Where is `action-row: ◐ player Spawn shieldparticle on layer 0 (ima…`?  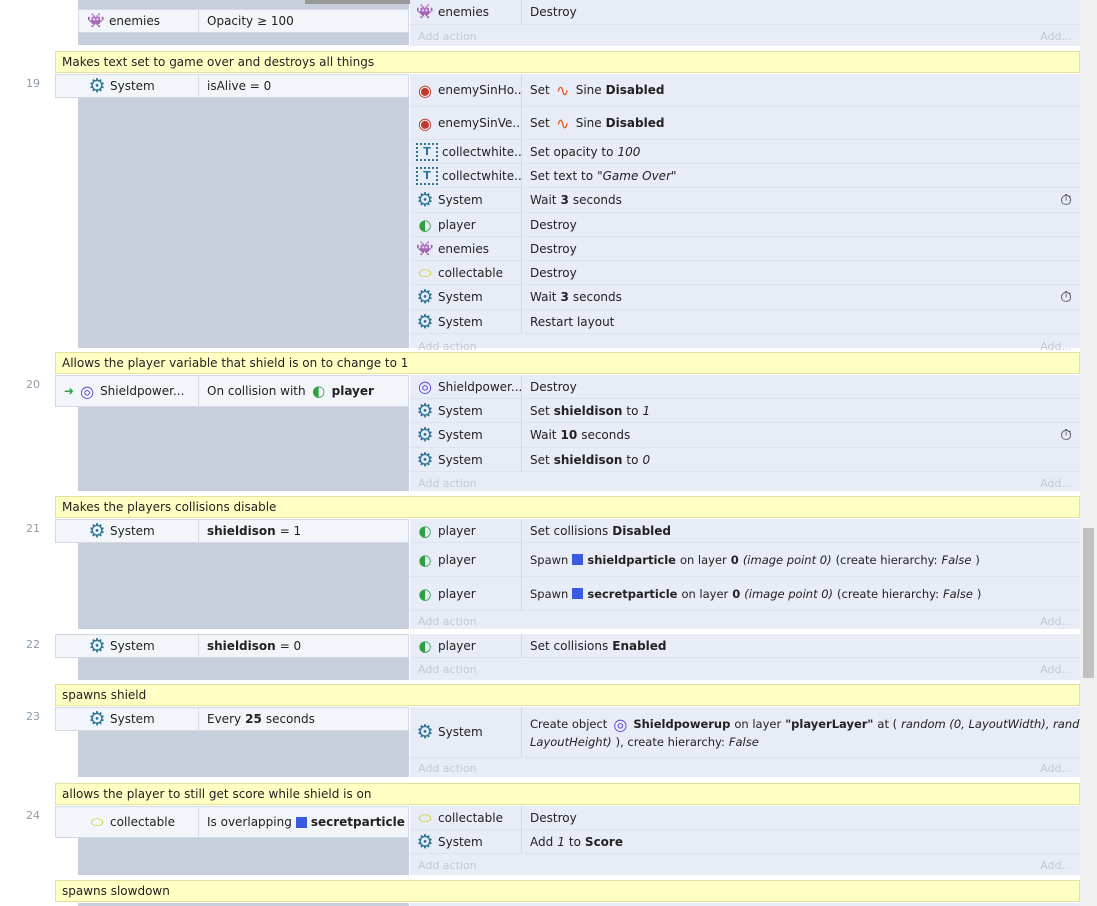 action-row: ◐ player Spawn shieldparticle on layer 0 (ima… is located at coordinates (745, 560).